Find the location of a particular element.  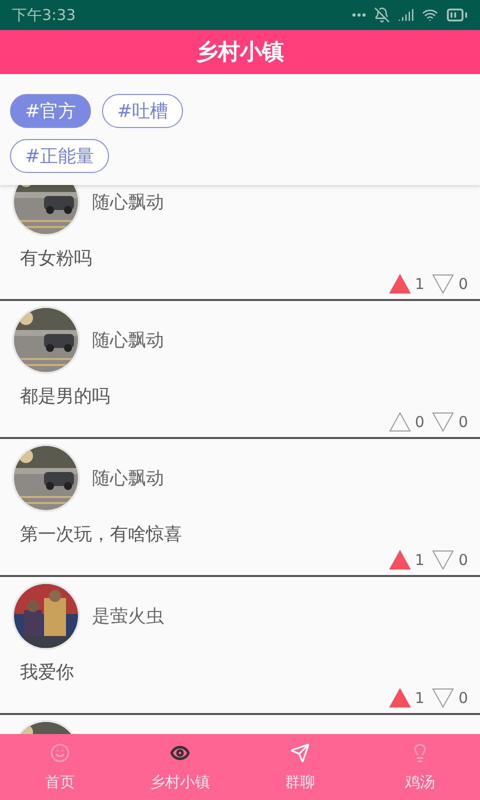

tag-chip: #正能量 is located at coordinates (60, 156).